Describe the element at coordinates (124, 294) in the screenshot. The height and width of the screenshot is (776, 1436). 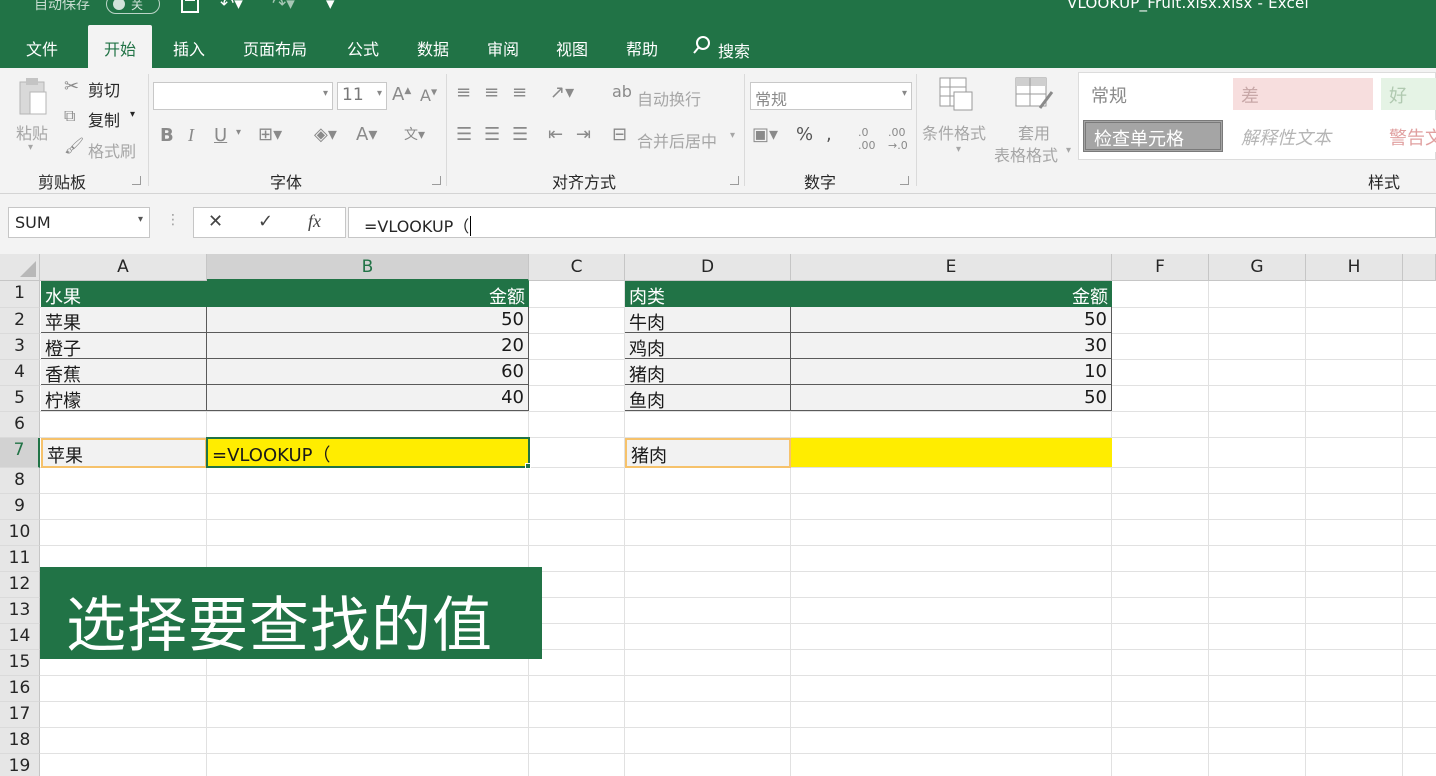
I see `table-header-cell: 水果` at that location.